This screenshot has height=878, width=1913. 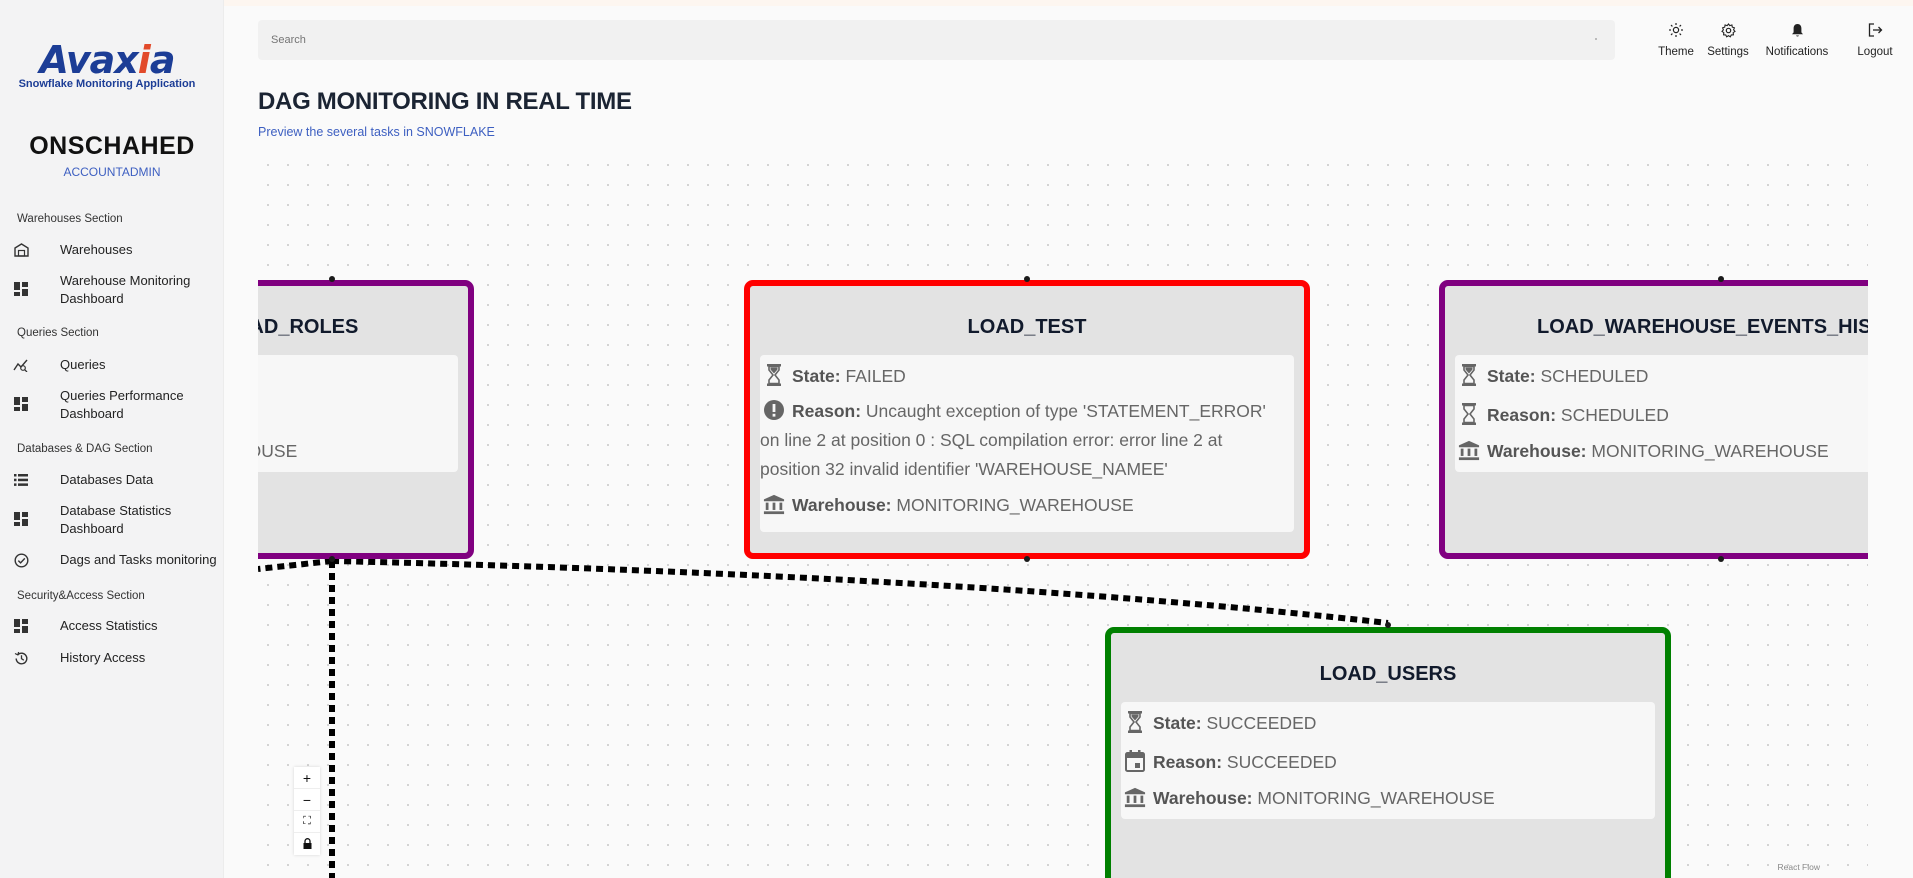 I want to click on settings-button: Settings, so click(x=1728, y=39).